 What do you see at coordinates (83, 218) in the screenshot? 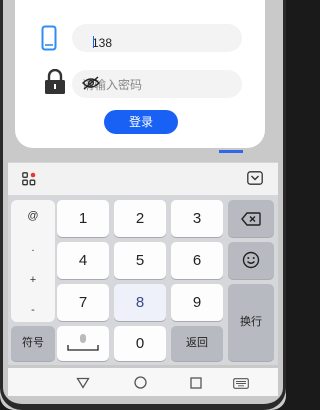
I see `key-1: 1` at bounding box center [83, 218].